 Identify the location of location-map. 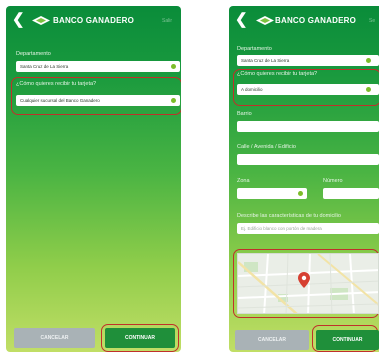
(308, 283).